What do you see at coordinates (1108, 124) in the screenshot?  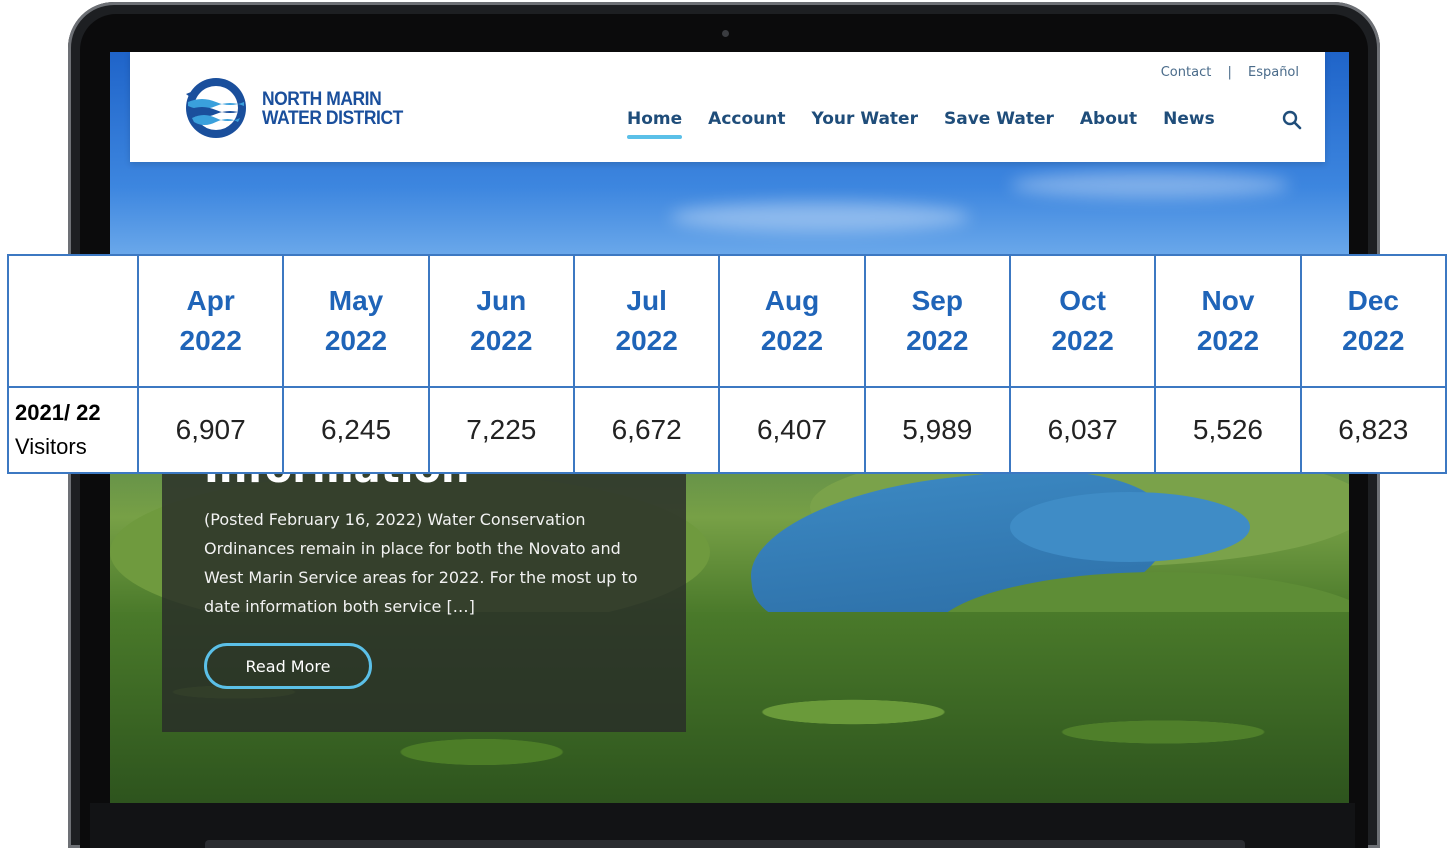 I see `nav-about: About` at bounding box center [1108, 124].